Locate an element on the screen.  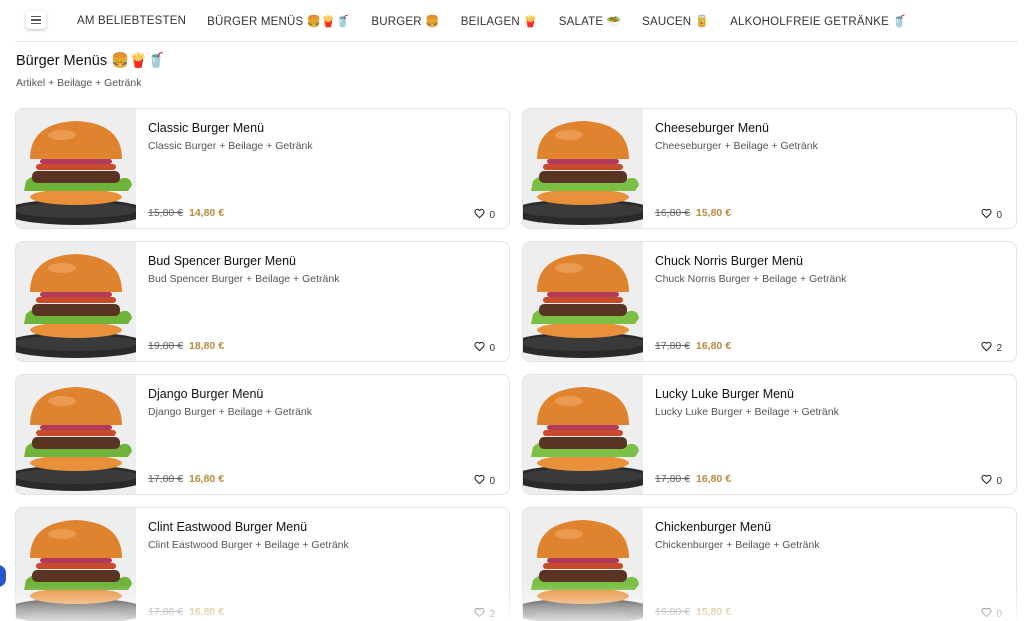
nav-item-am-beliebtesten: AM BELIEBTESTEN is located at coordinates (131, 21).